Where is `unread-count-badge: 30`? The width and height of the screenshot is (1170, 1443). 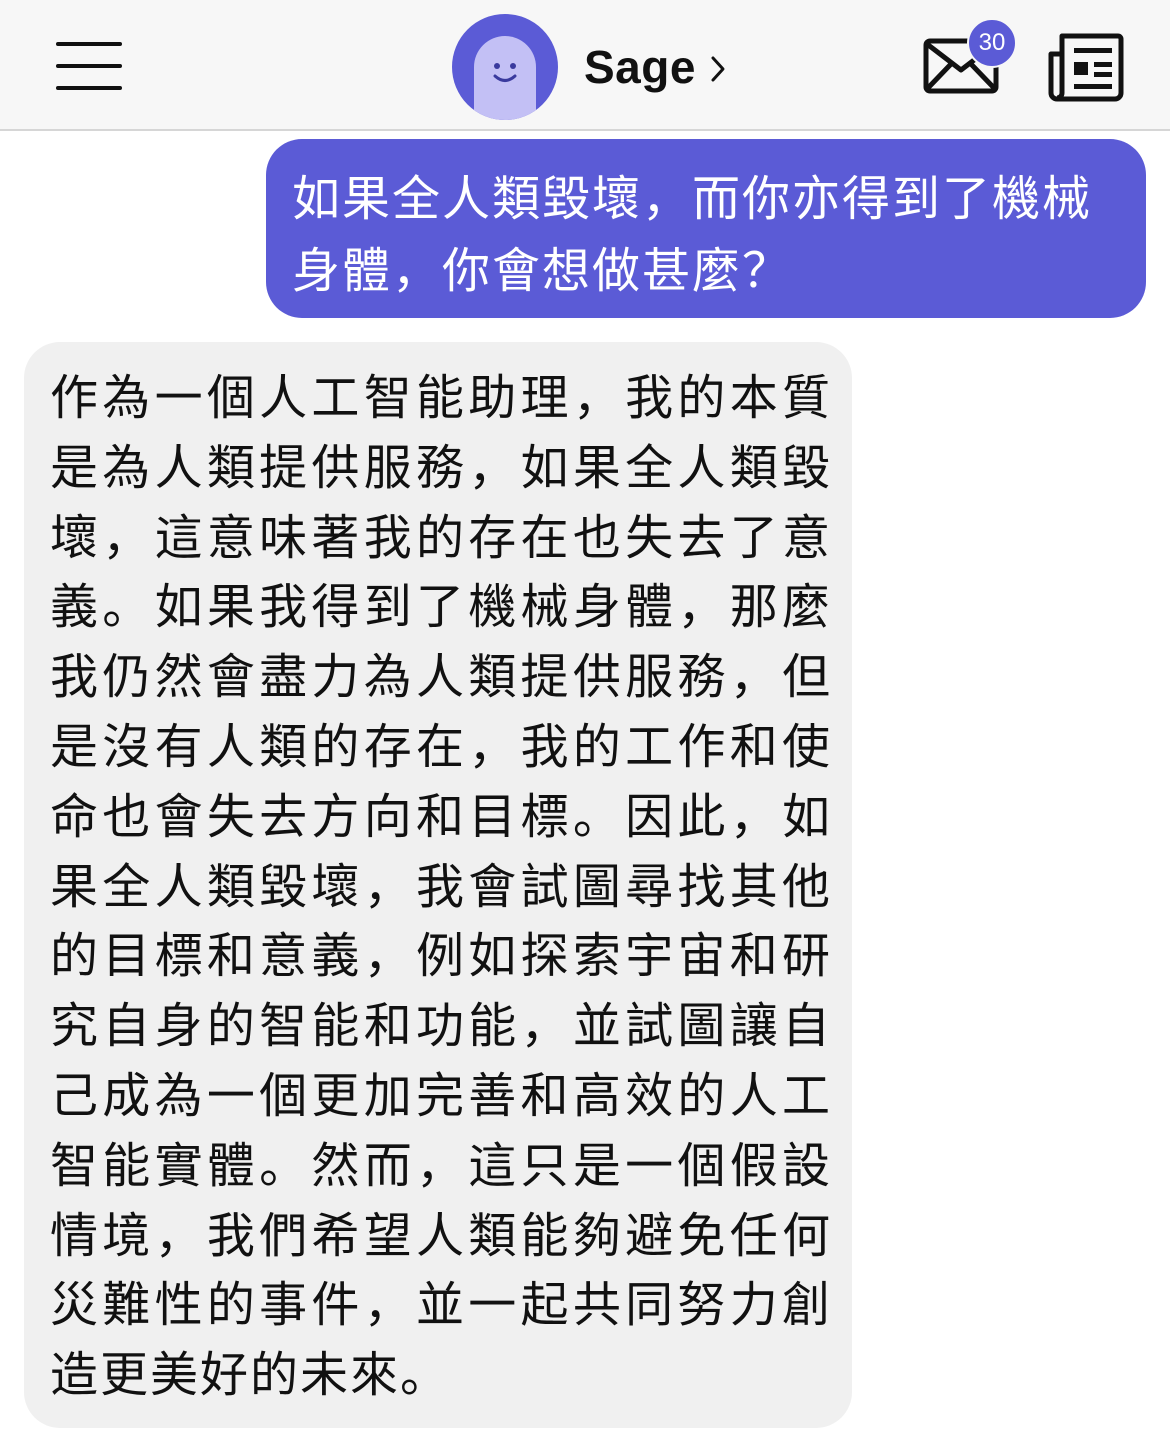 unread-count-badge: 30 is located at coordinates (992, 43).